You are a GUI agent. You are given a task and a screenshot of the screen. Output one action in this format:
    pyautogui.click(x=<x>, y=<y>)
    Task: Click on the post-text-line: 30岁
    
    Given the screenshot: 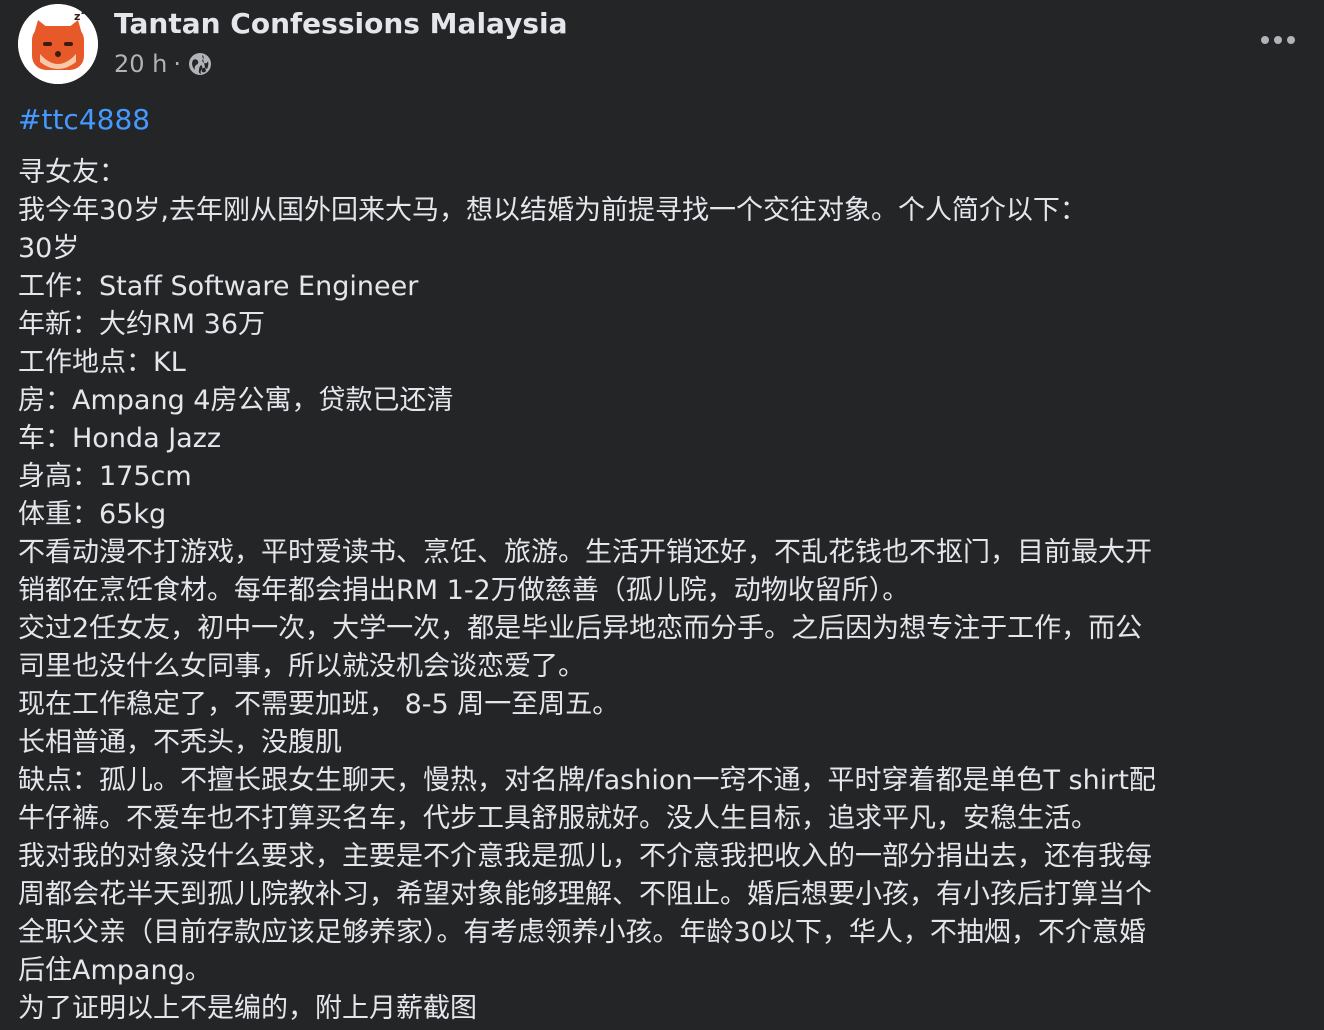 What is the action you would take?
    pyautogui.click(x=49, y=248)
    